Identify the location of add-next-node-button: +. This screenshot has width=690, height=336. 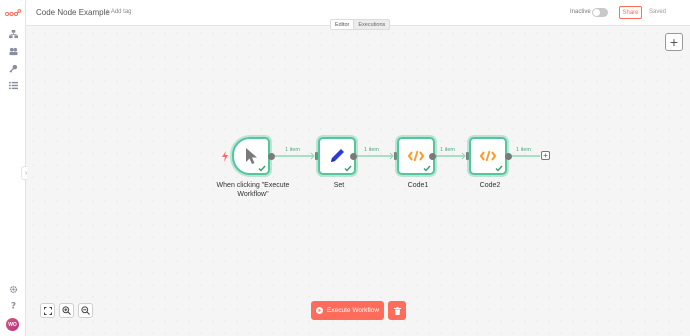
(545, 155).